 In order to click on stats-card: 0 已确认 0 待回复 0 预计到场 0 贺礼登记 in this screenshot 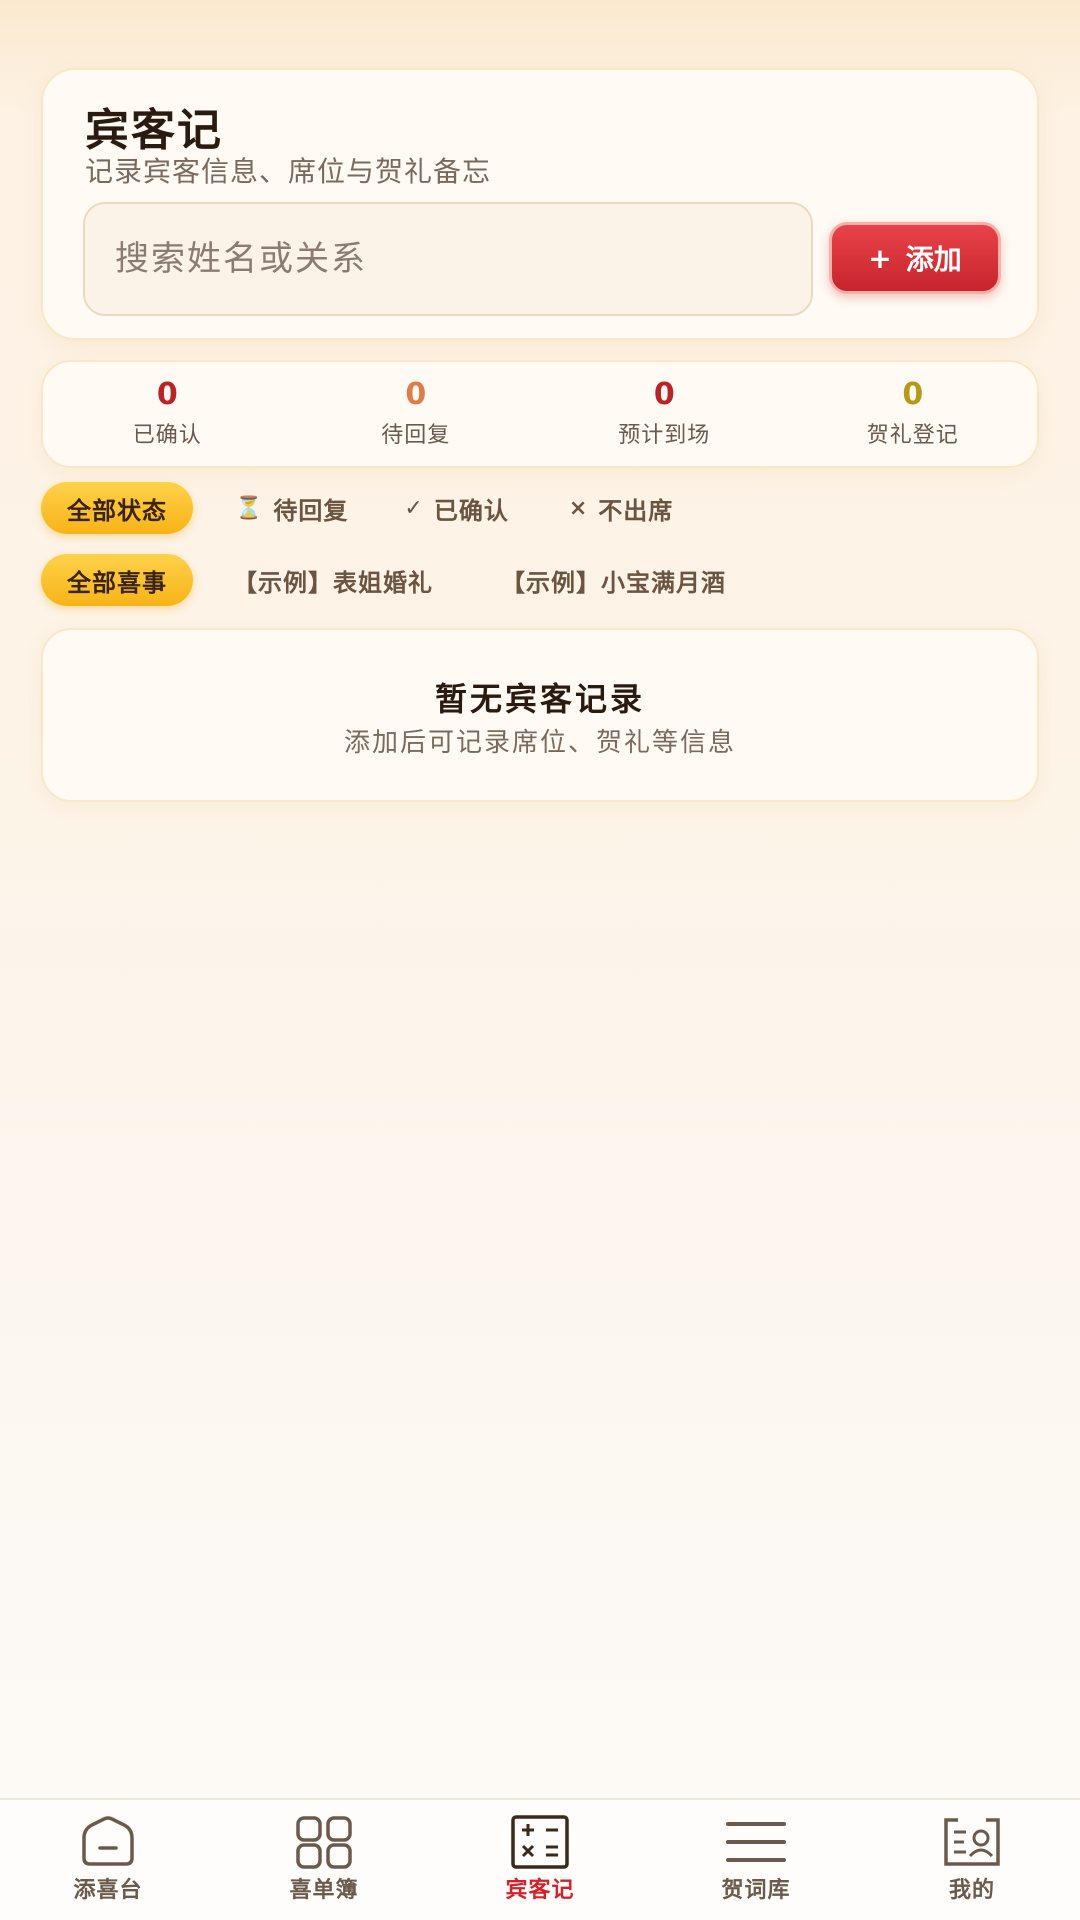, I will do `click(540, 414)`.